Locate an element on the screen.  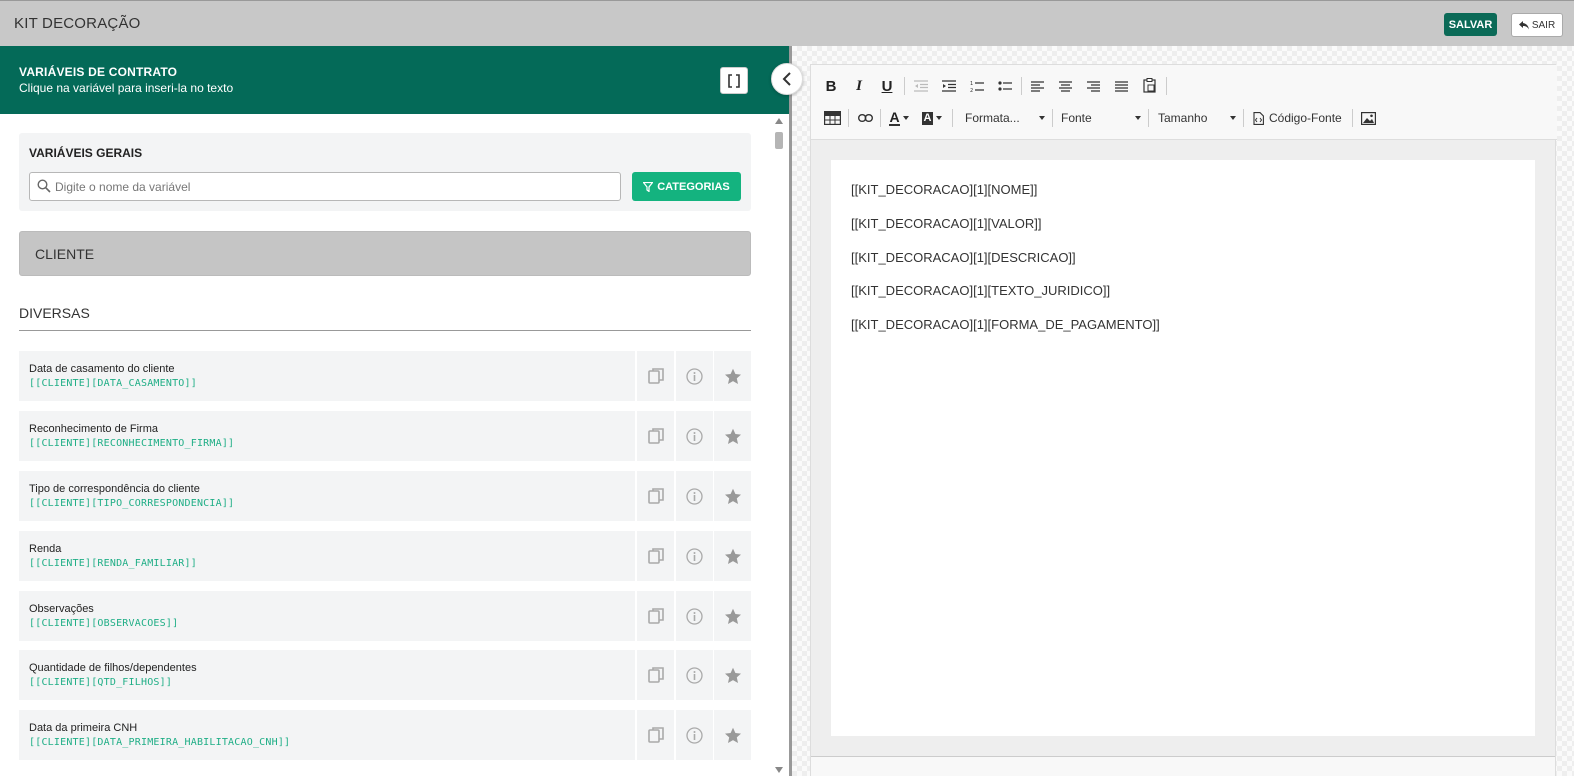
variable-code: [[CLIENTE][QTD_FILHOS]] is located at coordinates (101, 682).